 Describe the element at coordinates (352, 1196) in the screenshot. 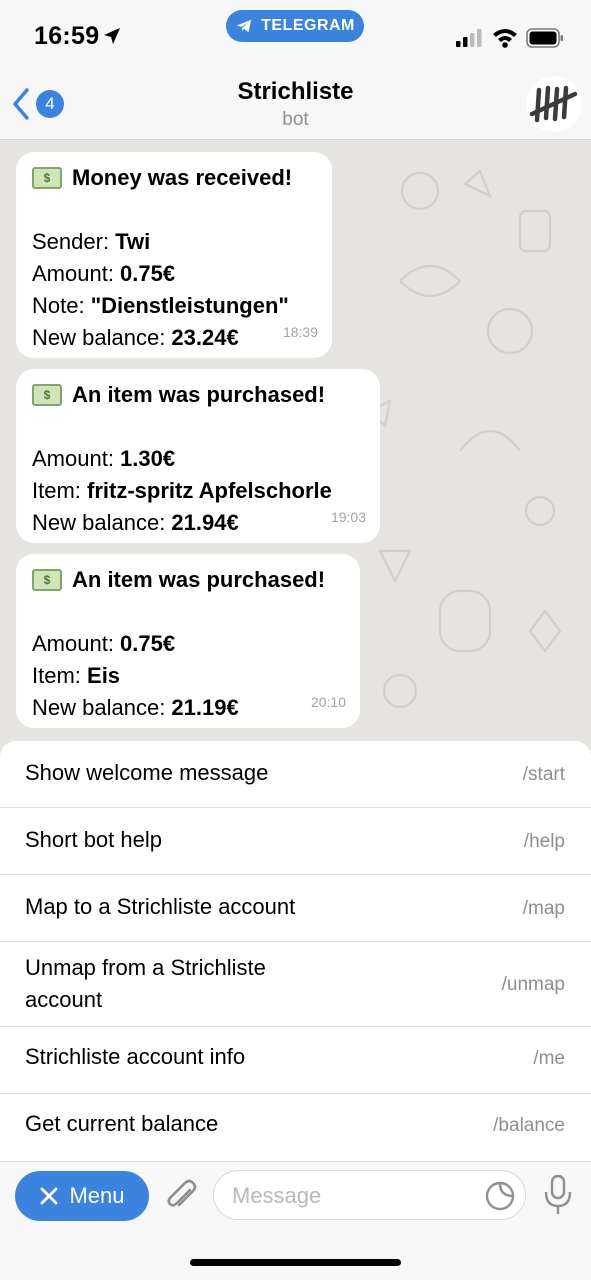

I see `message-input` at that location.